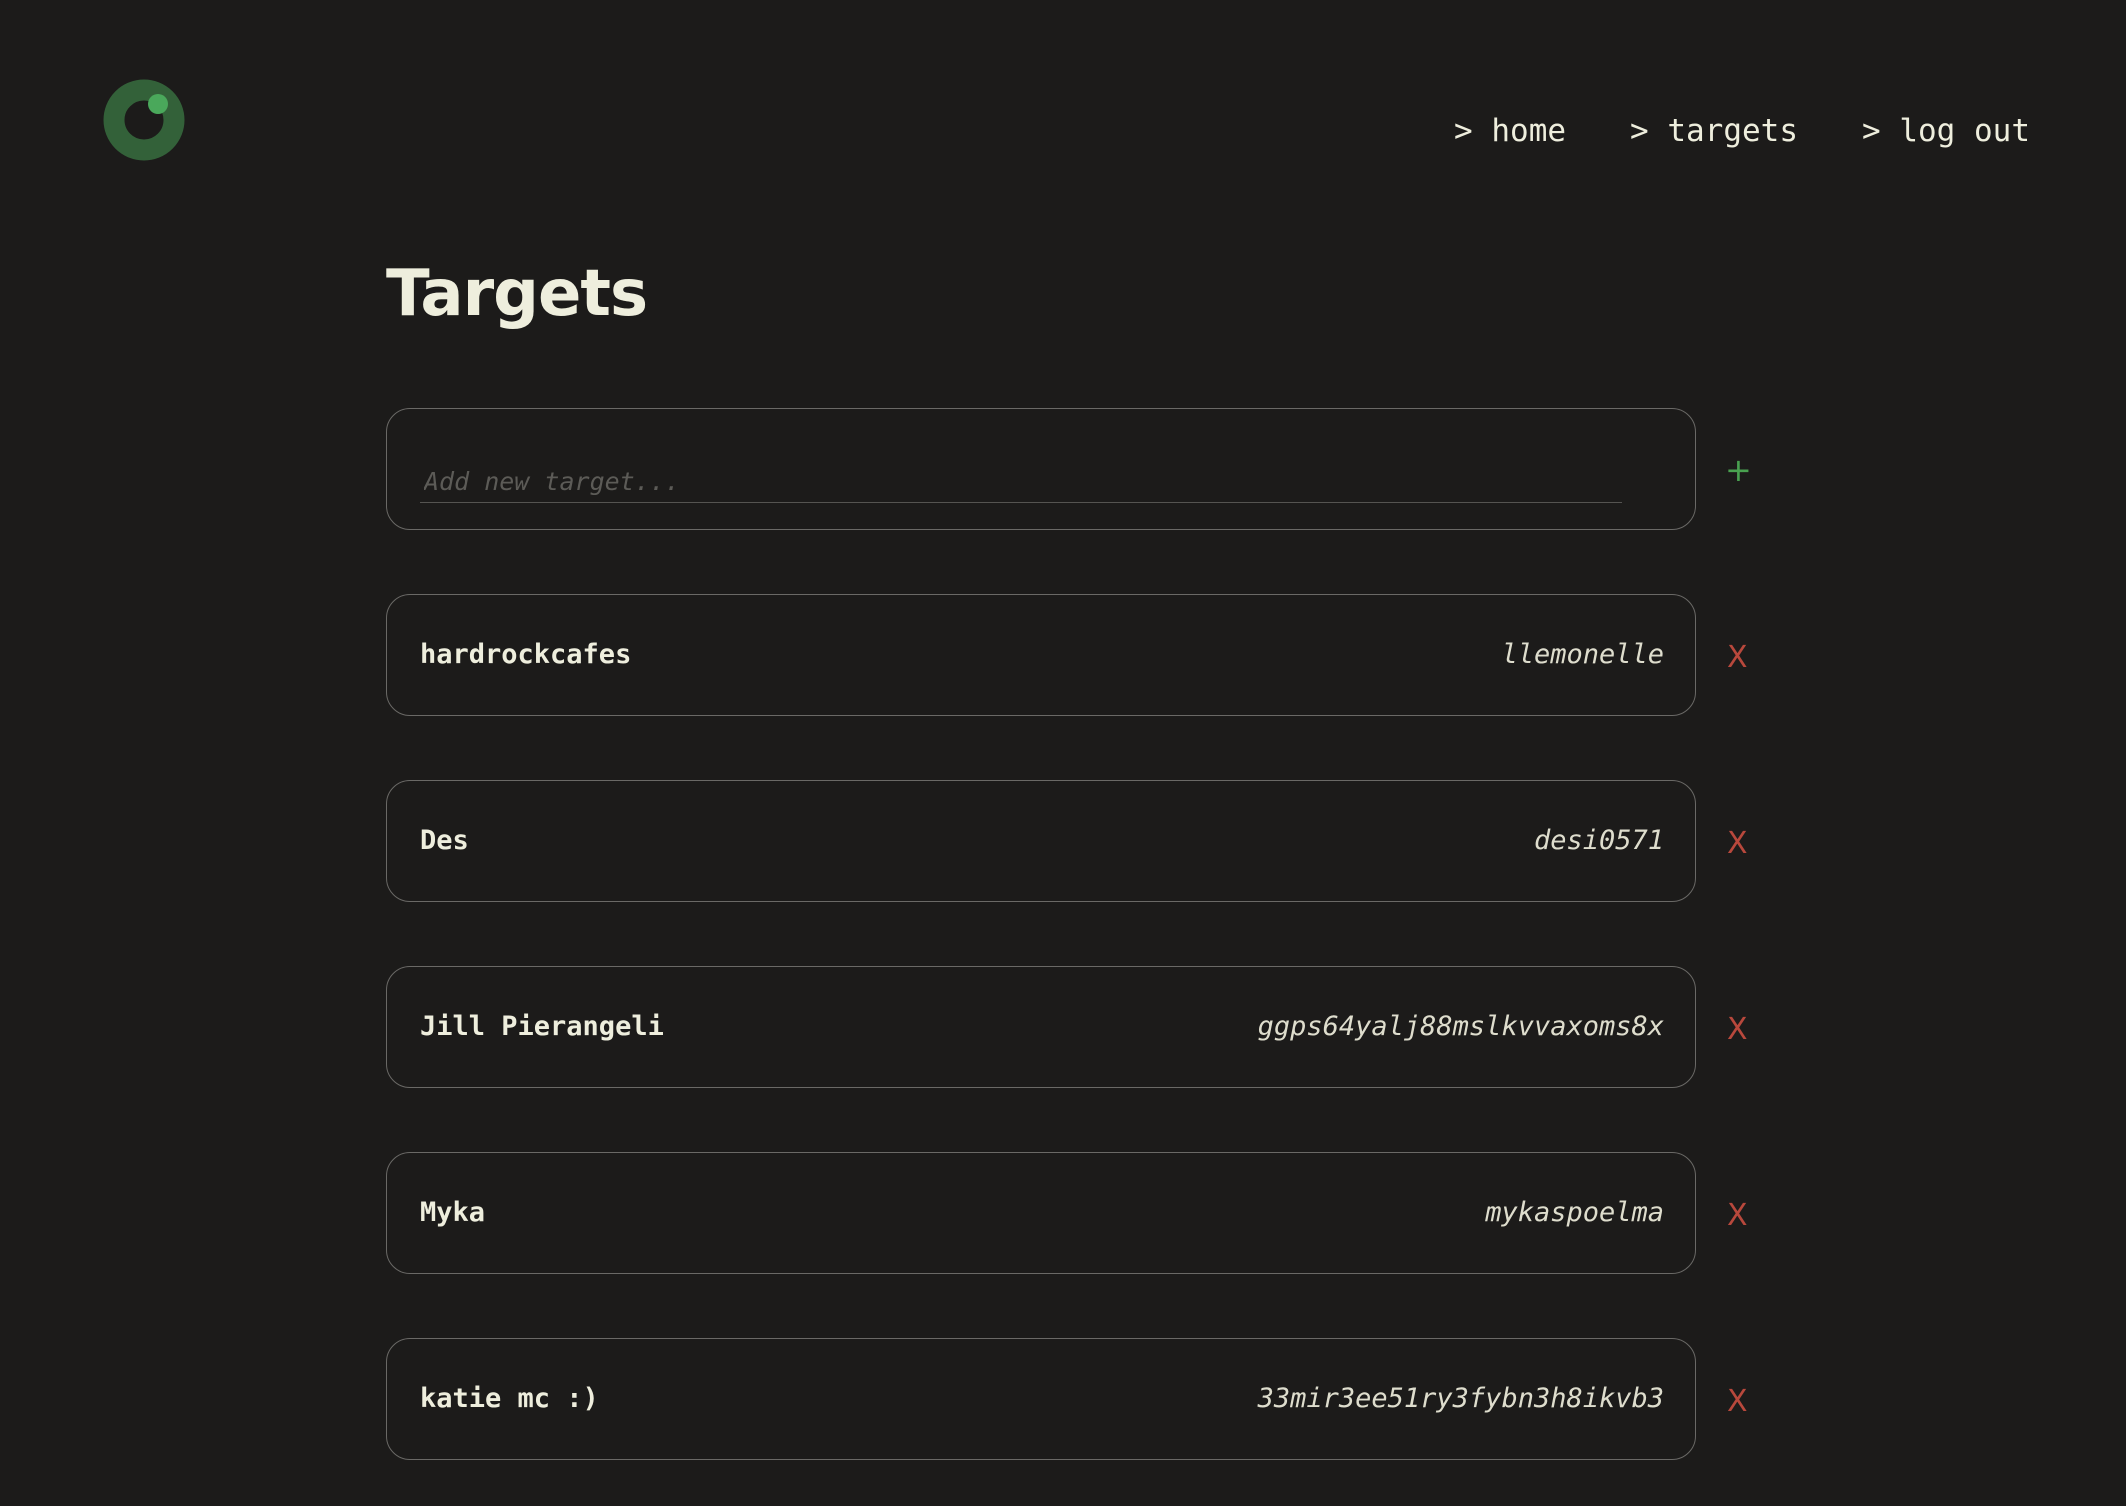  I want to click on add-target-button: +, so click(1738, 470).